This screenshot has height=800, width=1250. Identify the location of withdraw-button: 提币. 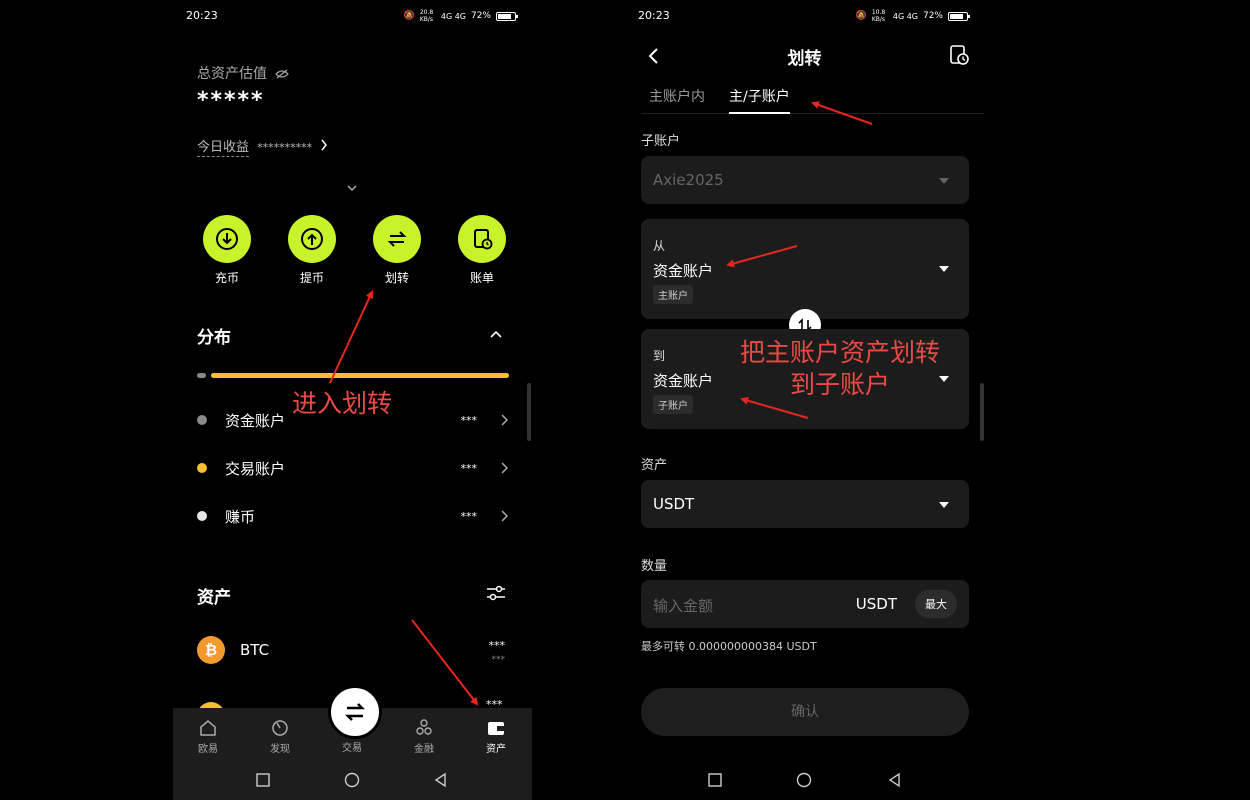
(312, 250).